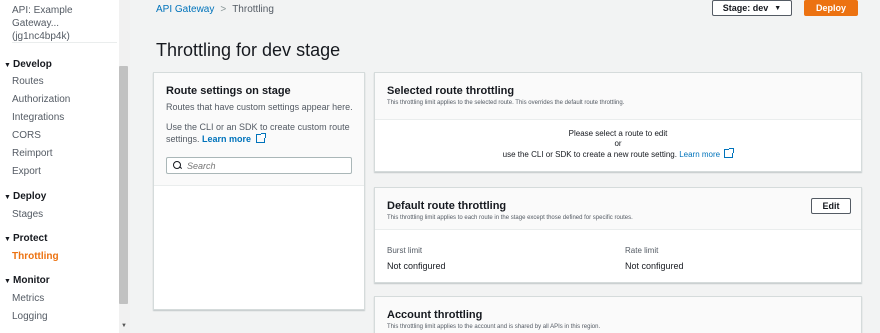 This screenshot has height=333, width=880. What do you see at coordinates (26, 171) in the screenshot?
I see `sidebar-item-export: Export` at bounding box center [26, 171].